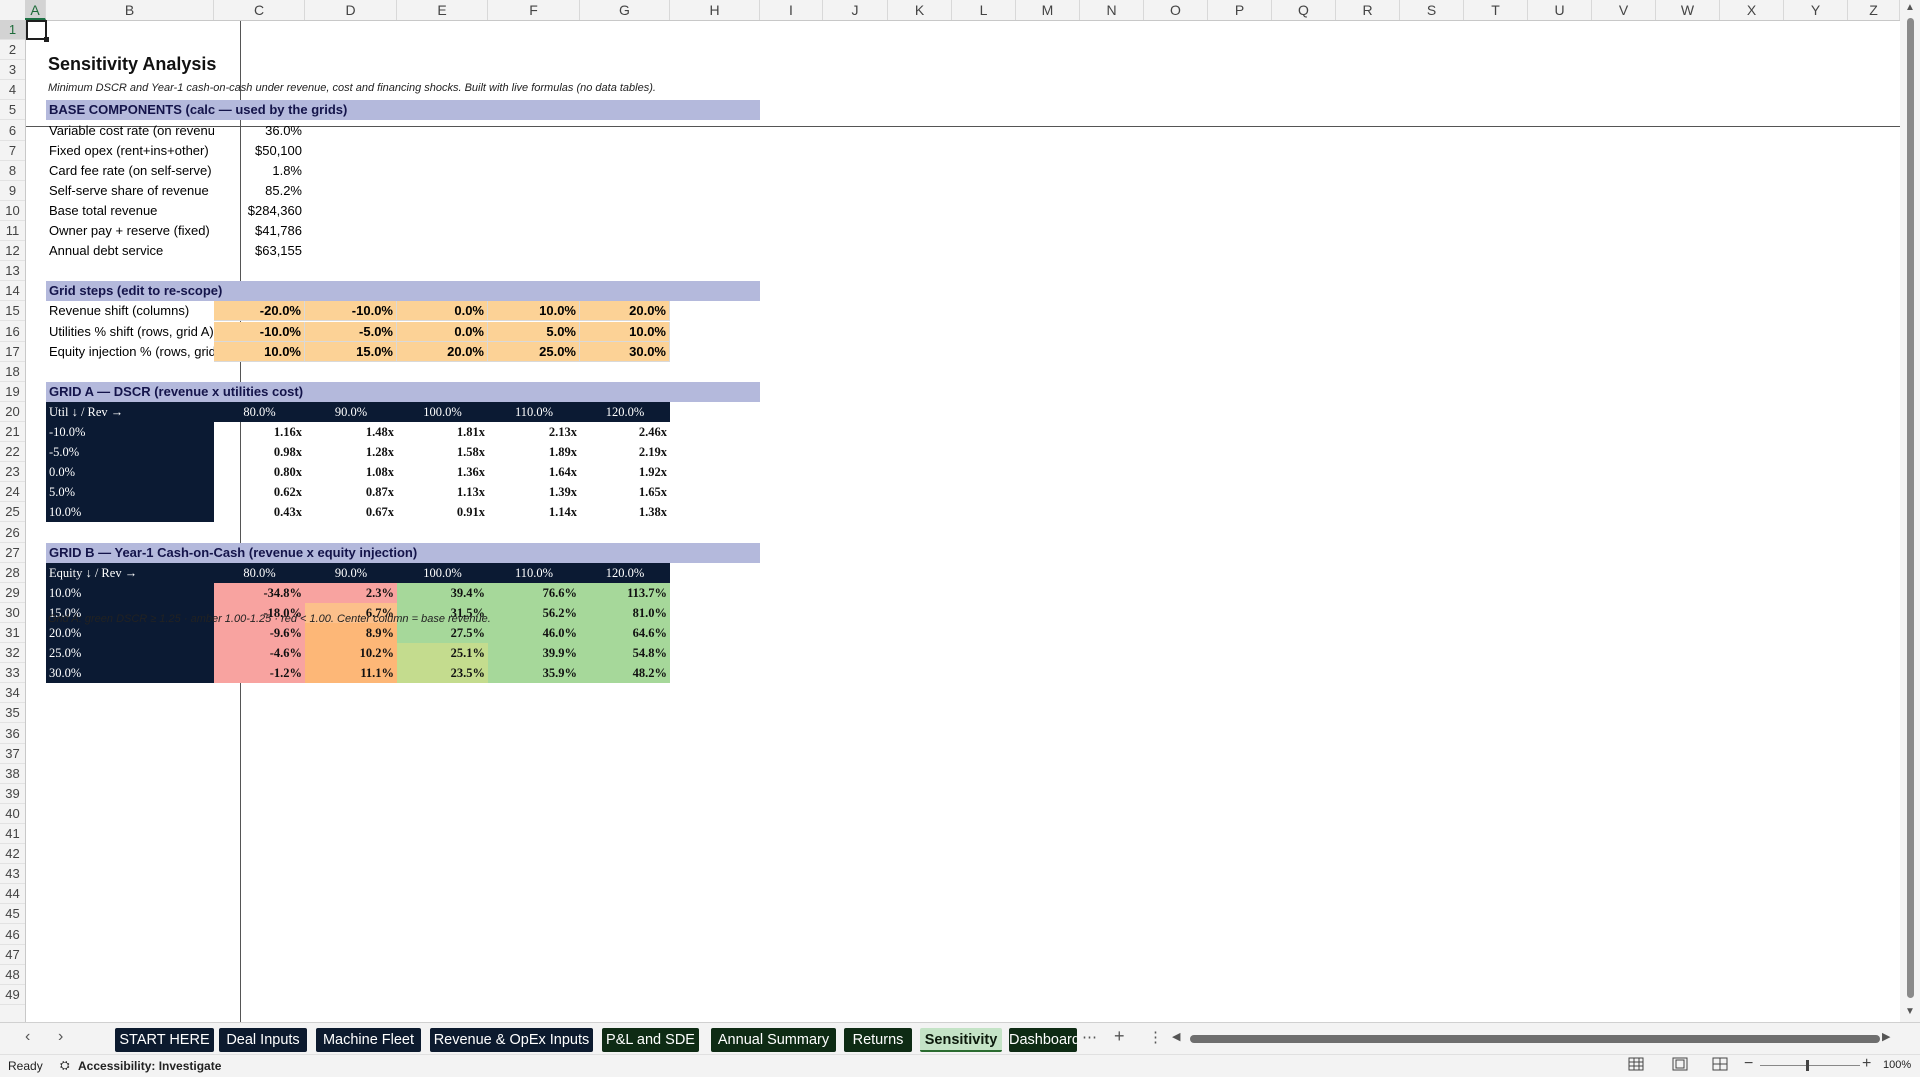  What do you see at coordinates (442, 653) in the screenshot?
I see `grid-b-value: 25.1%` at bounding box center [442, 653].